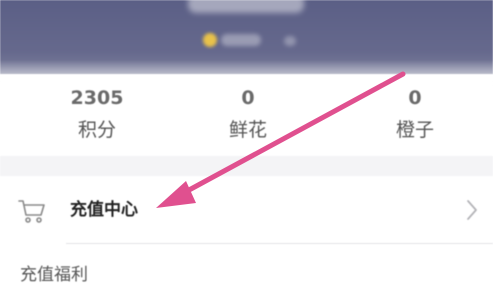  I want to click on stat-flowers: 0 鲜花, so click(248, 114).